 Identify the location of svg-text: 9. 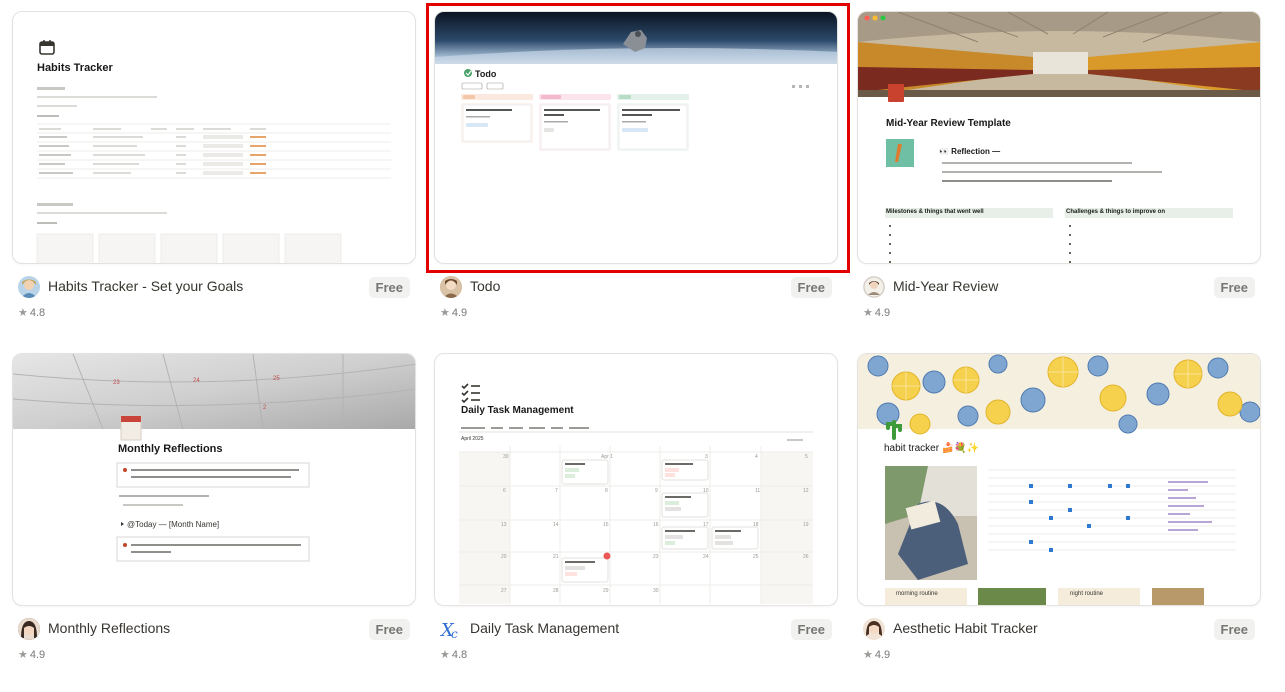
(656, 491).